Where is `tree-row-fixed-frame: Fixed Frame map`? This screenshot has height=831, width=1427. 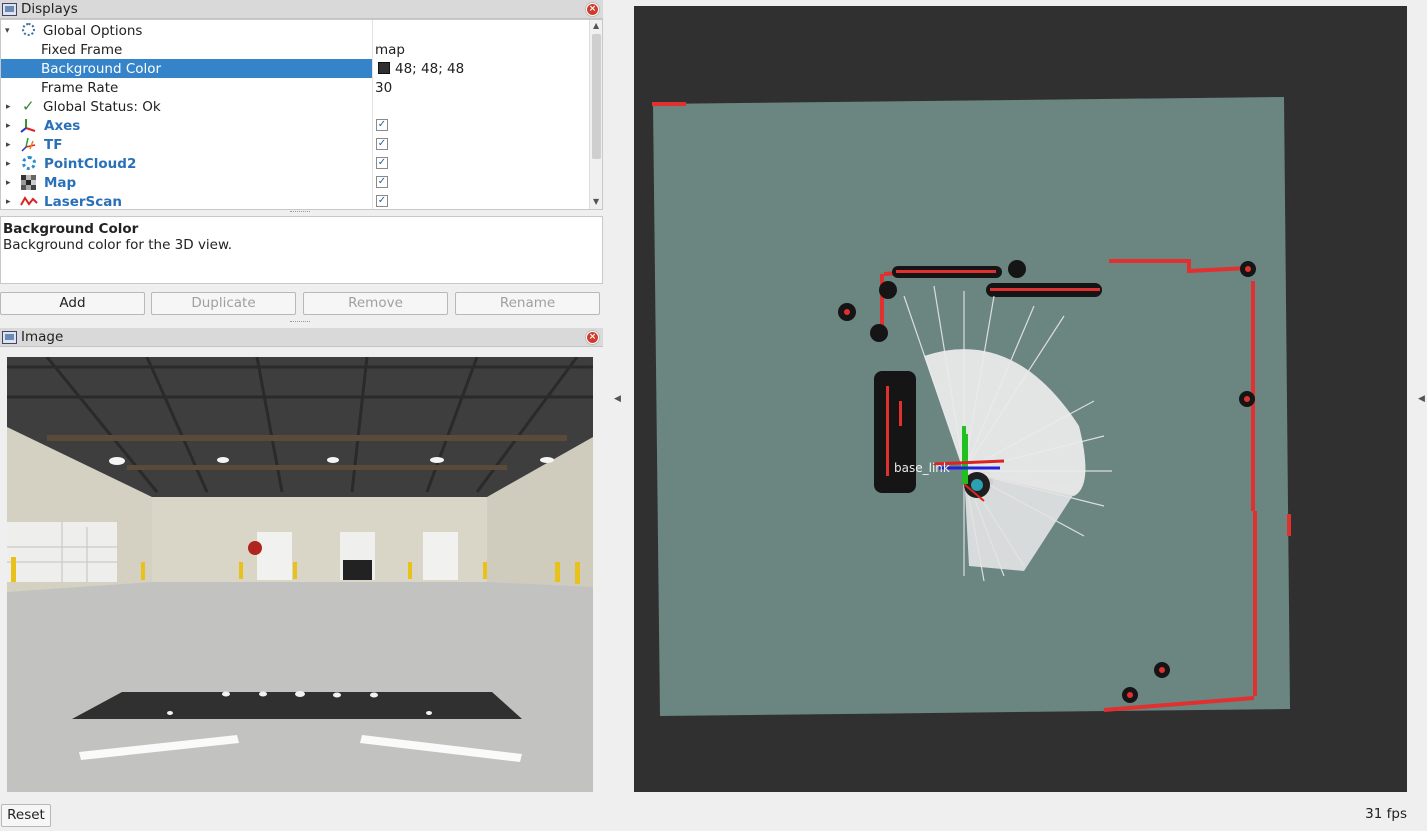
tree-row-fixed-frame: Fixed Frame map is located at coordinates (295, 49).